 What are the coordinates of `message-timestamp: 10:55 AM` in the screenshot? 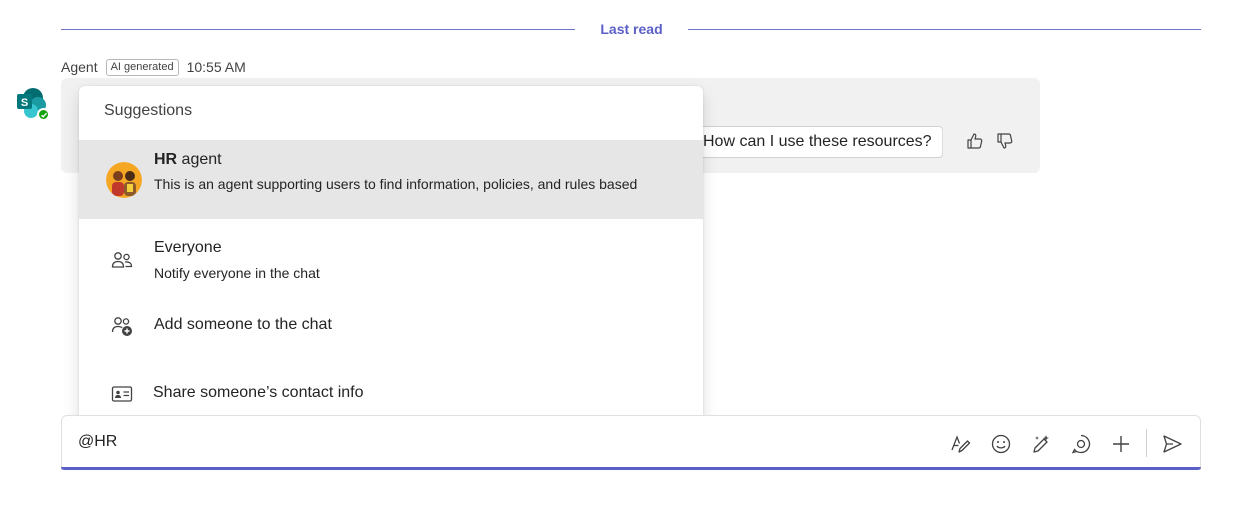 It's located at (216, 67).